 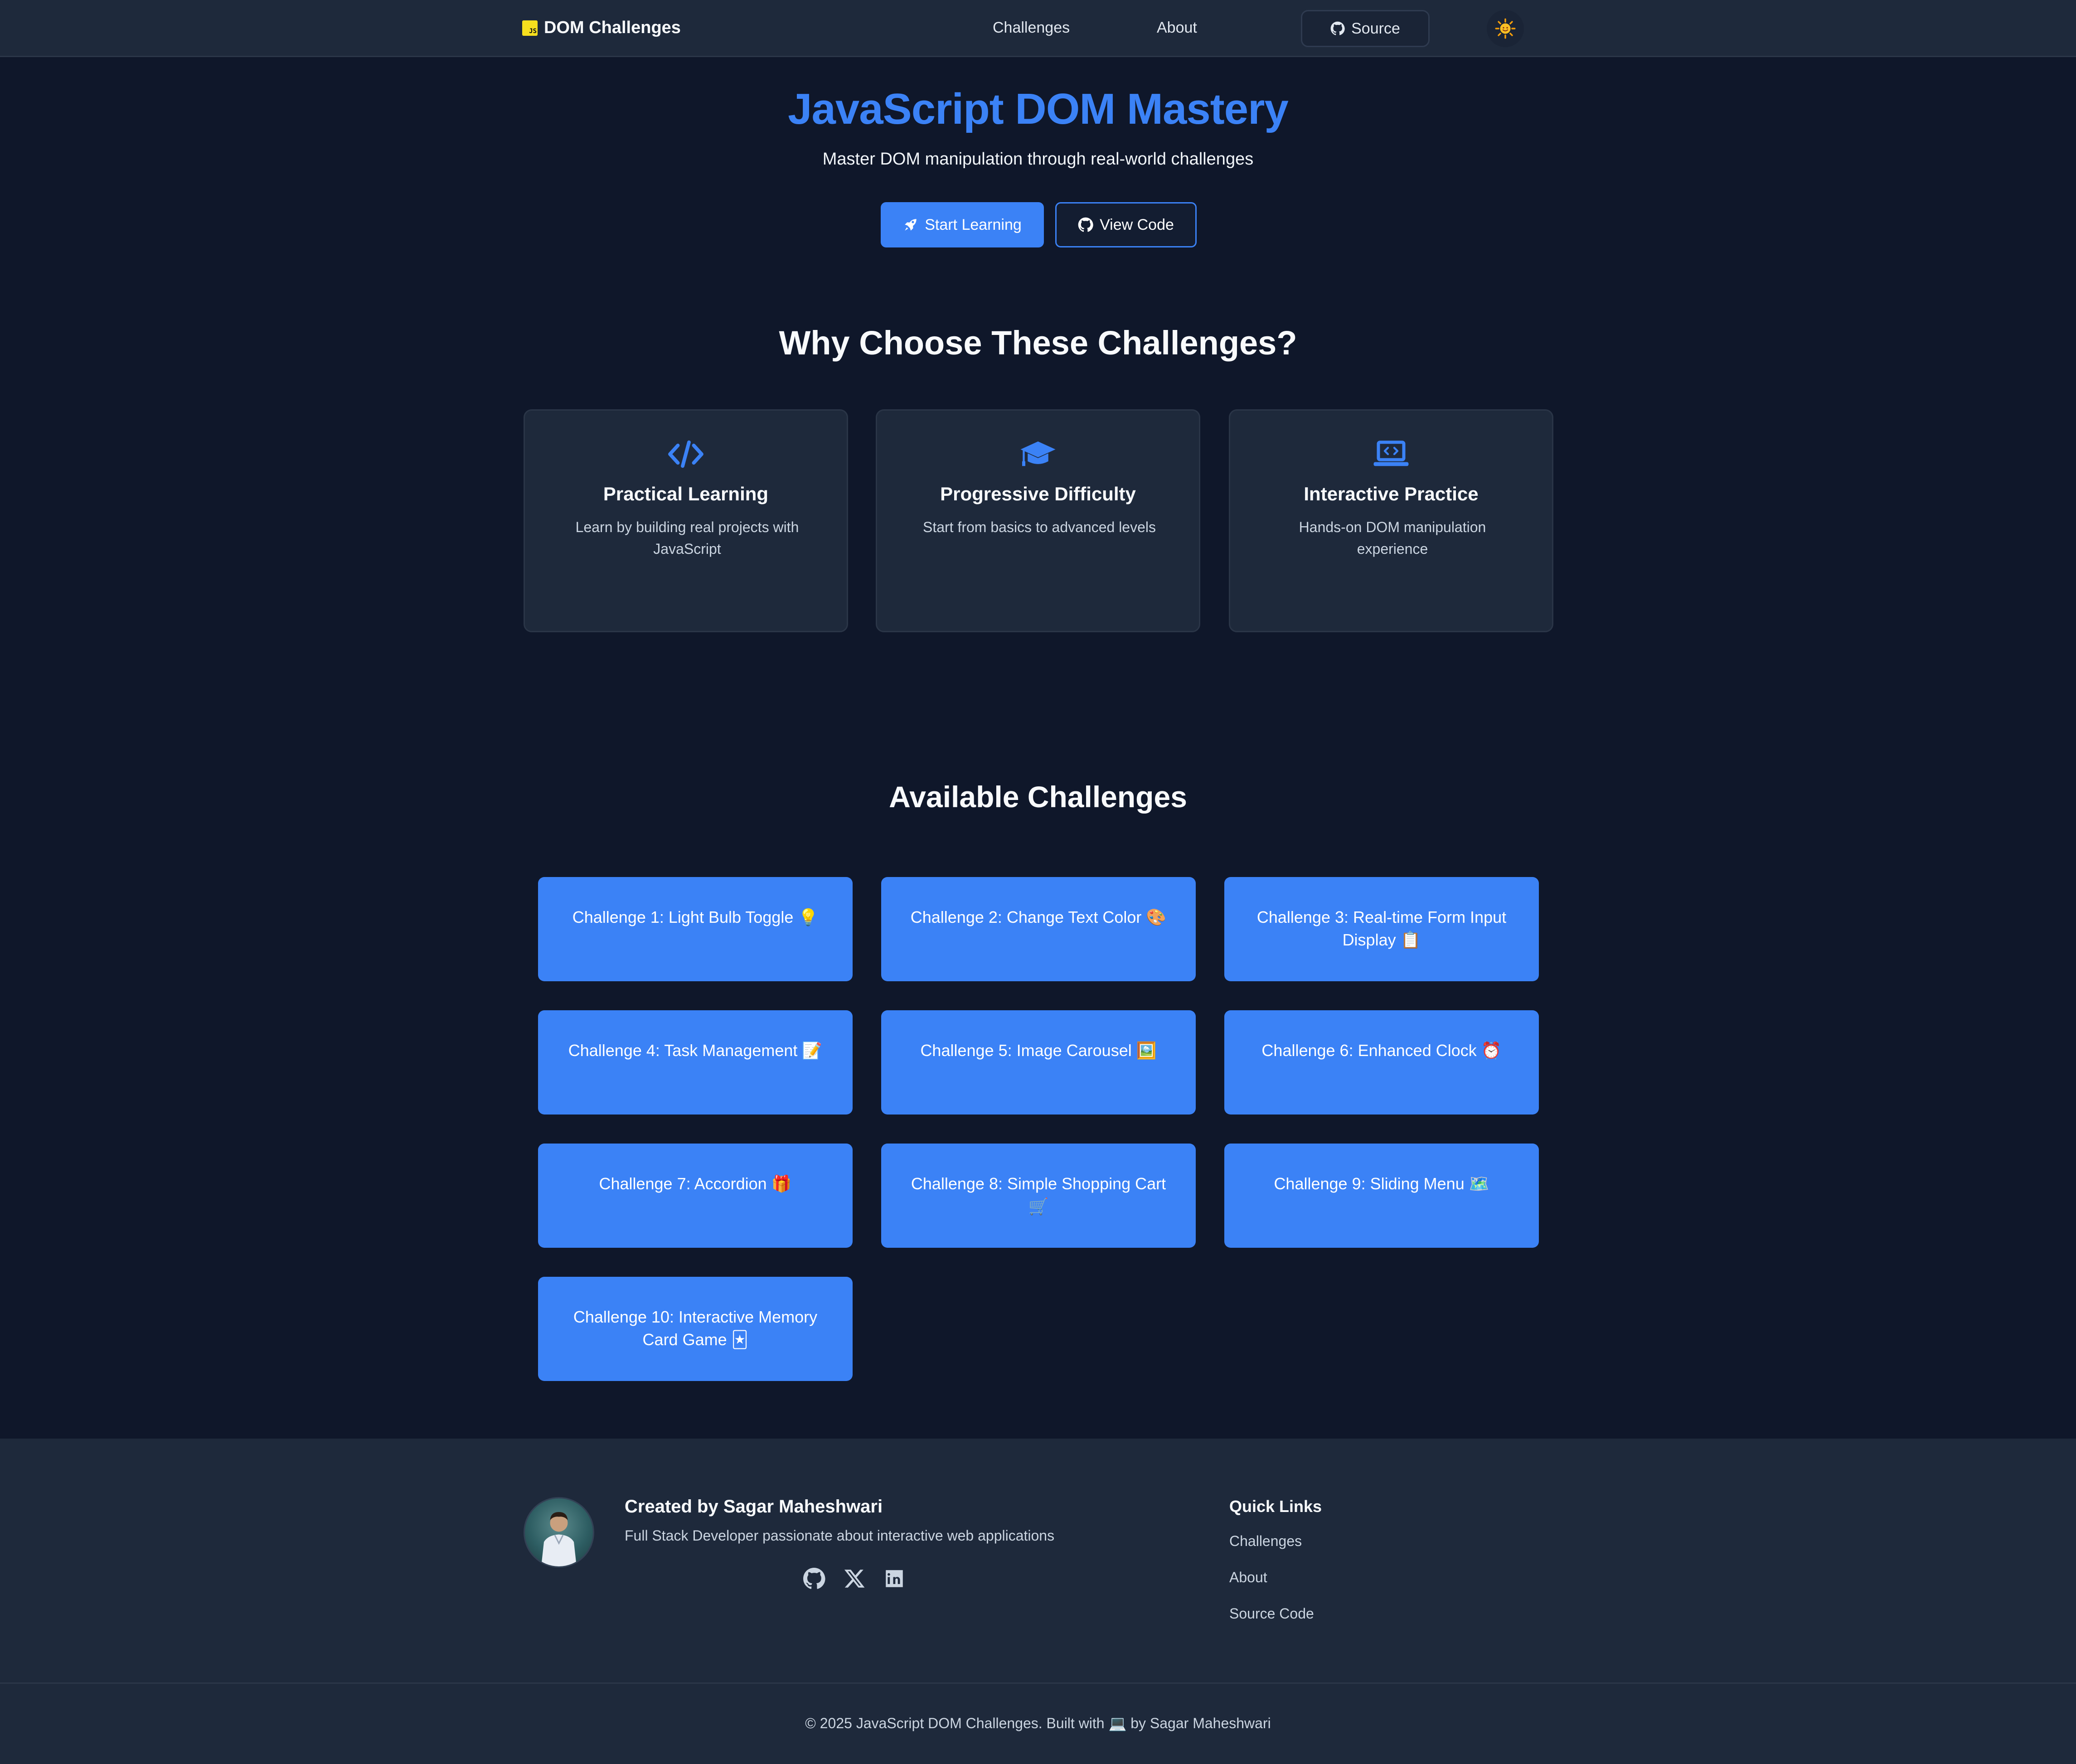 I want to click on avatar, so click(x=559, y=1533).